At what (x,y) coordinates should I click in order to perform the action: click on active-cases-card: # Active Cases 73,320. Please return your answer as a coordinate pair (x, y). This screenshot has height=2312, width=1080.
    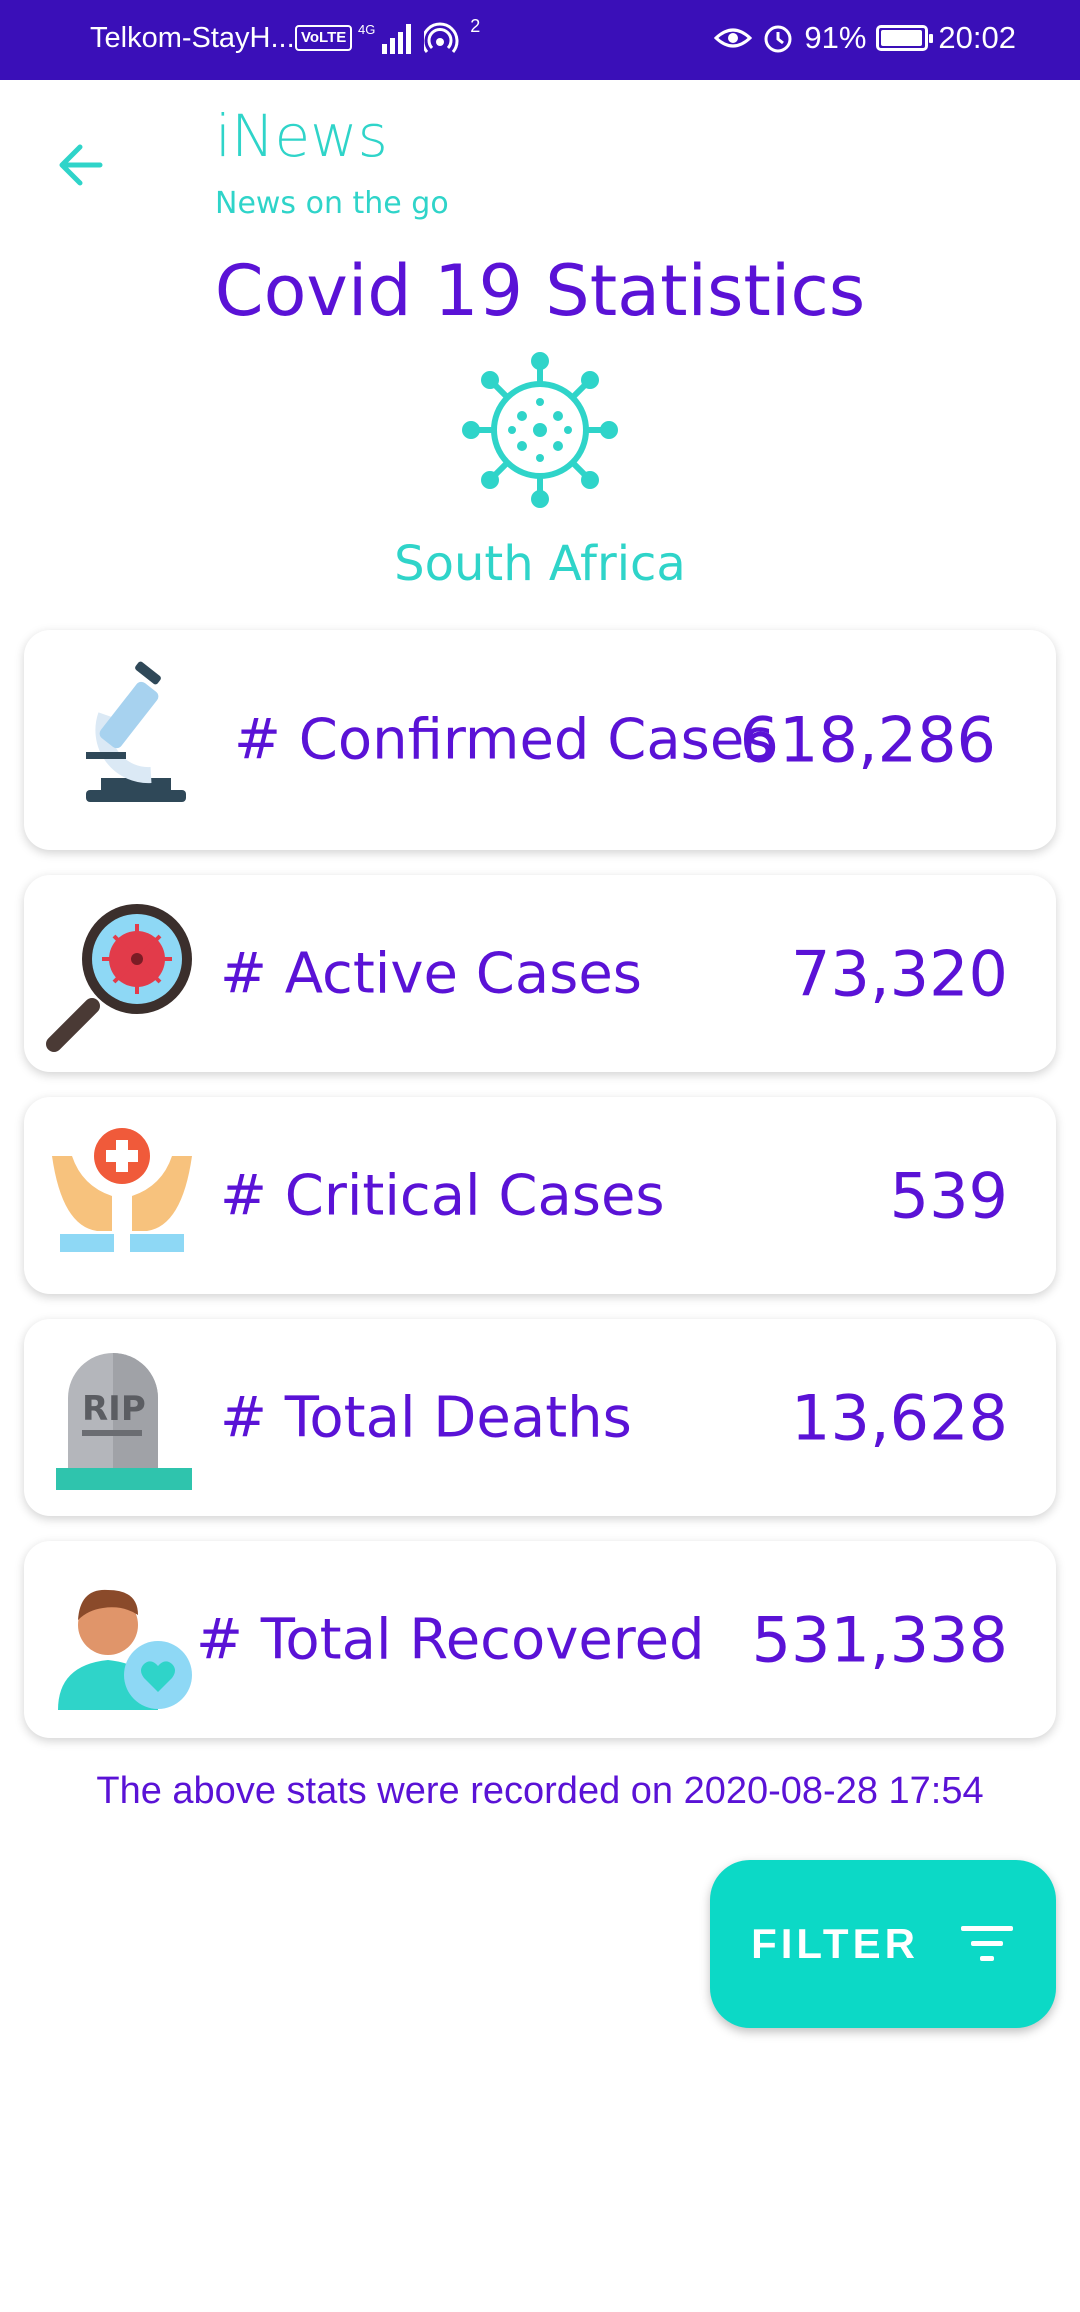
    Looking at the image, I should click on (540, 973).